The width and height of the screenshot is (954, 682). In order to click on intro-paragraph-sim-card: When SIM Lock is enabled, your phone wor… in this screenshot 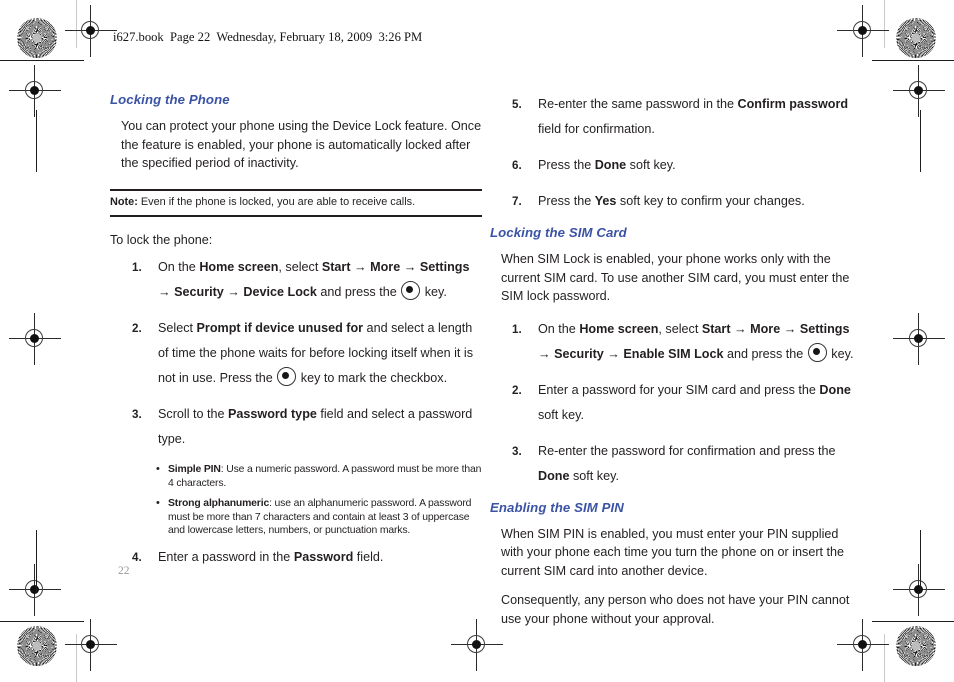, I will do `click(675, 277)`.